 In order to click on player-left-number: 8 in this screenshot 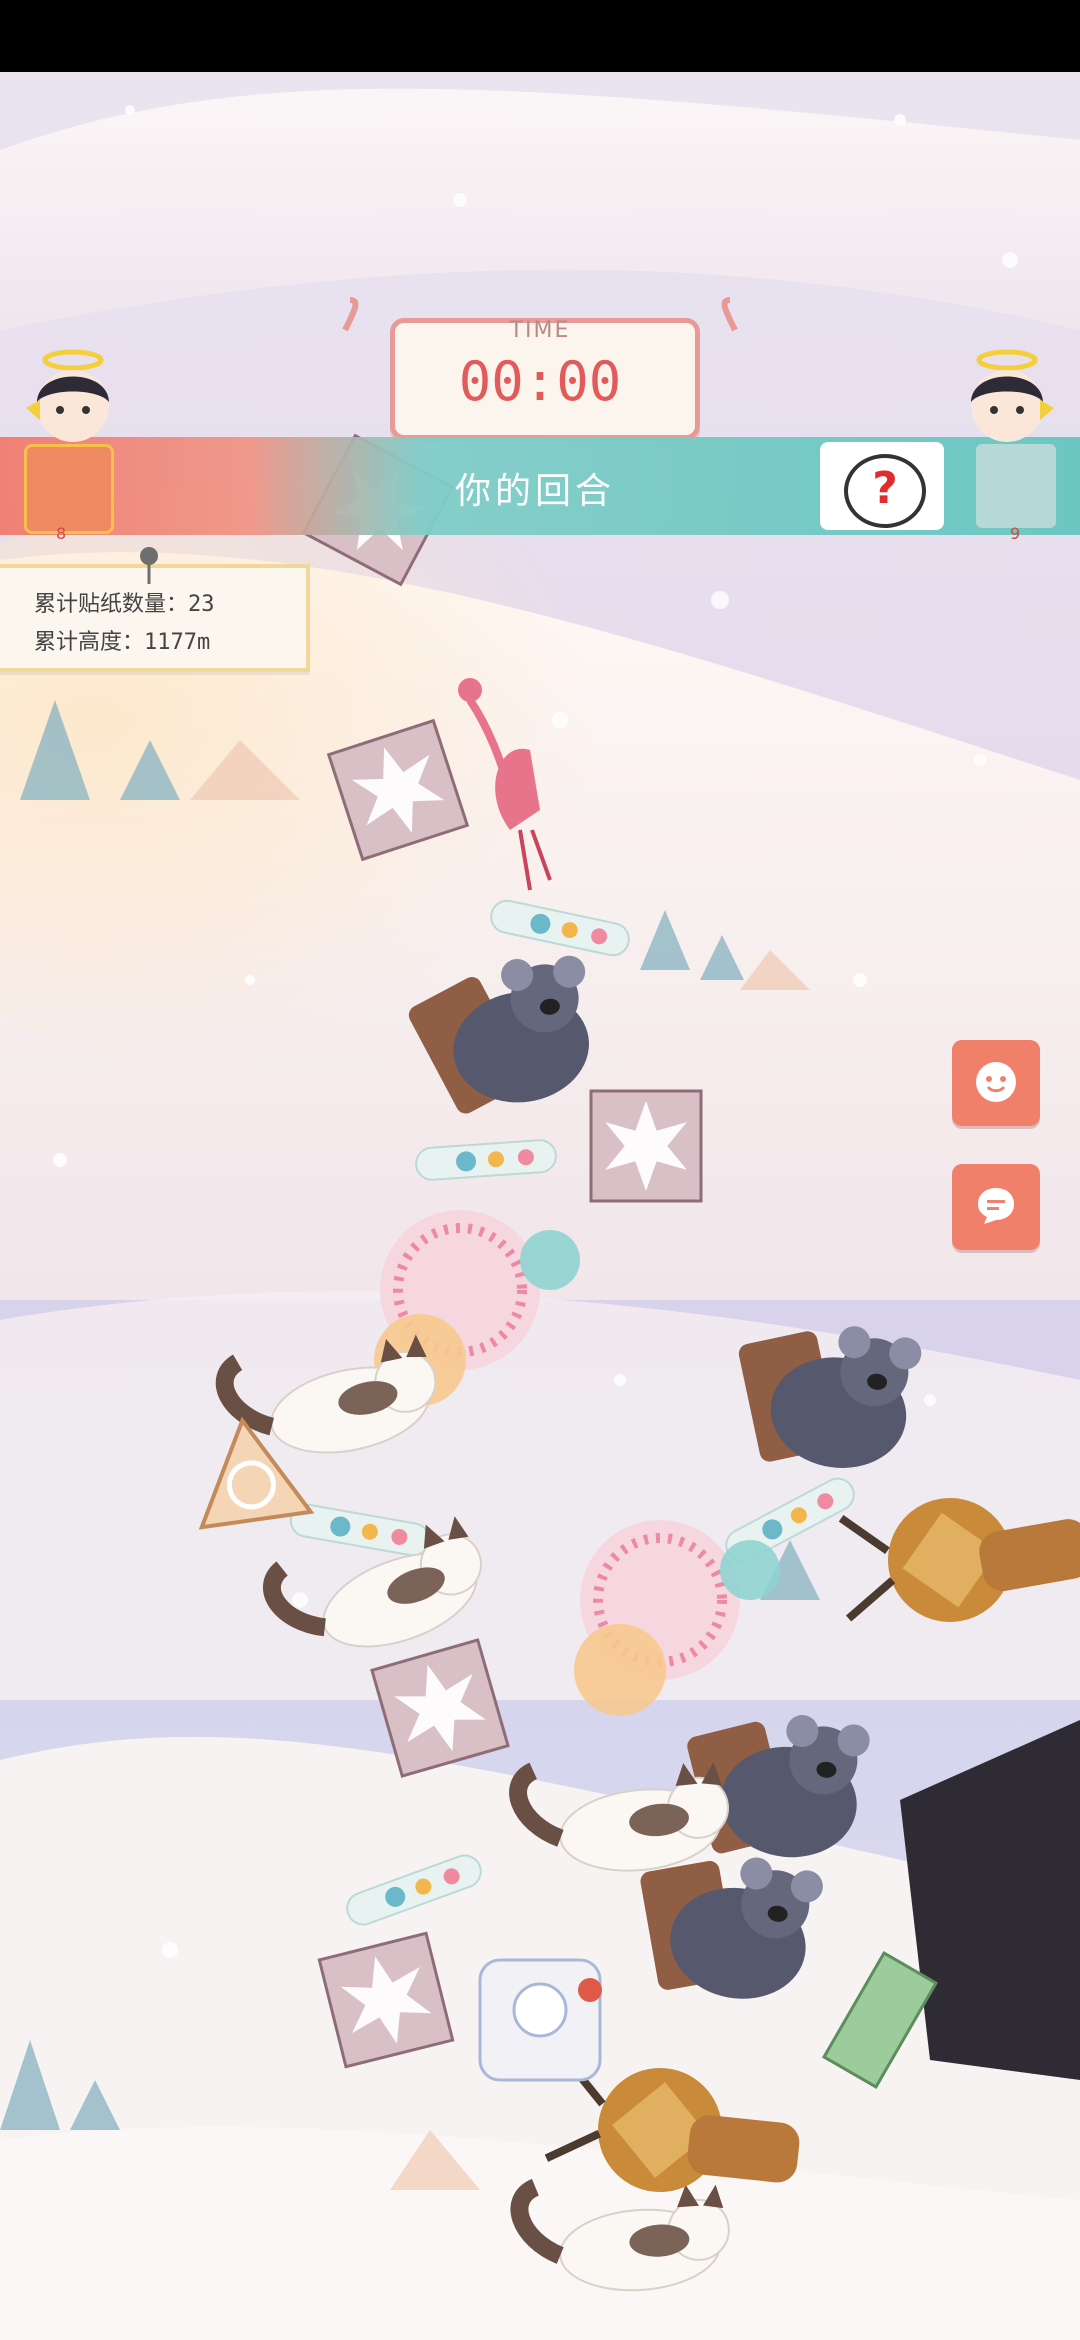, I will do `click(61, 533)`.